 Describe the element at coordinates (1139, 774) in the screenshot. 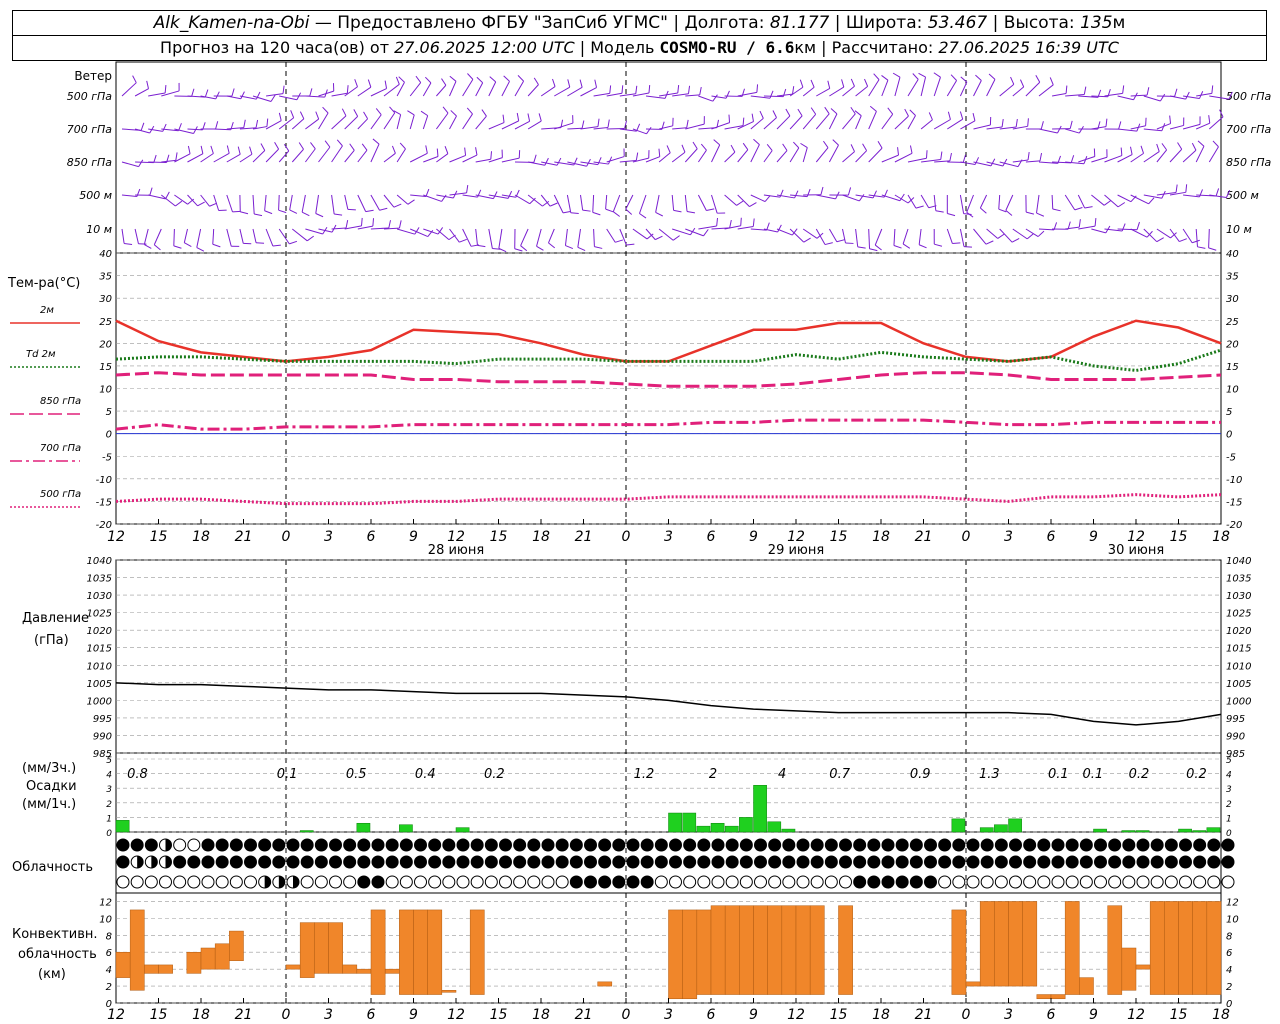

I see `precip-amount-label: 0.2` at that location.